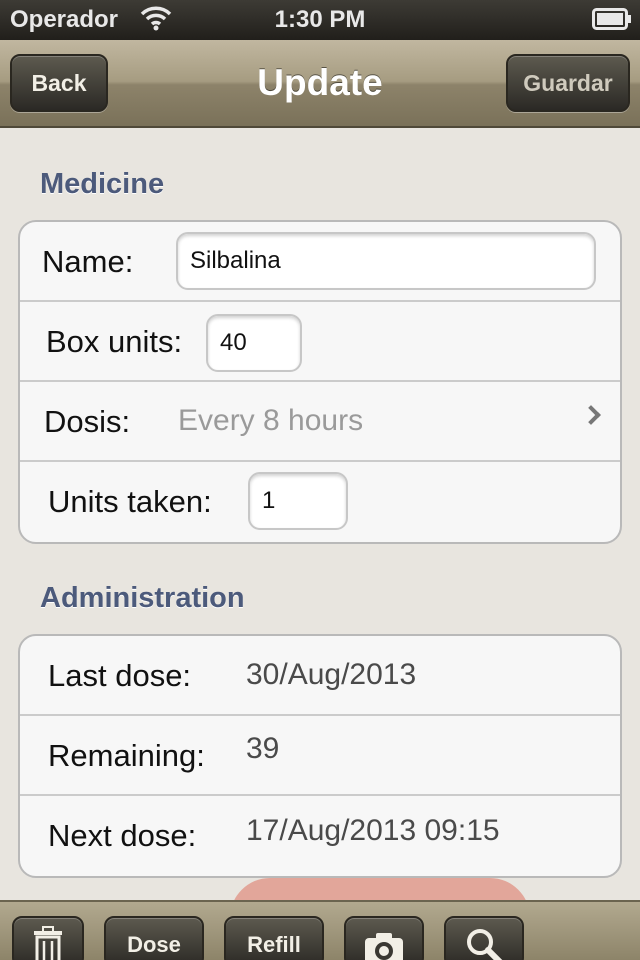  What do you see at coordinates (122, 835) in the screenshot?
I see `next-dose-label: Next dose:` at bounding box center [122, 835].